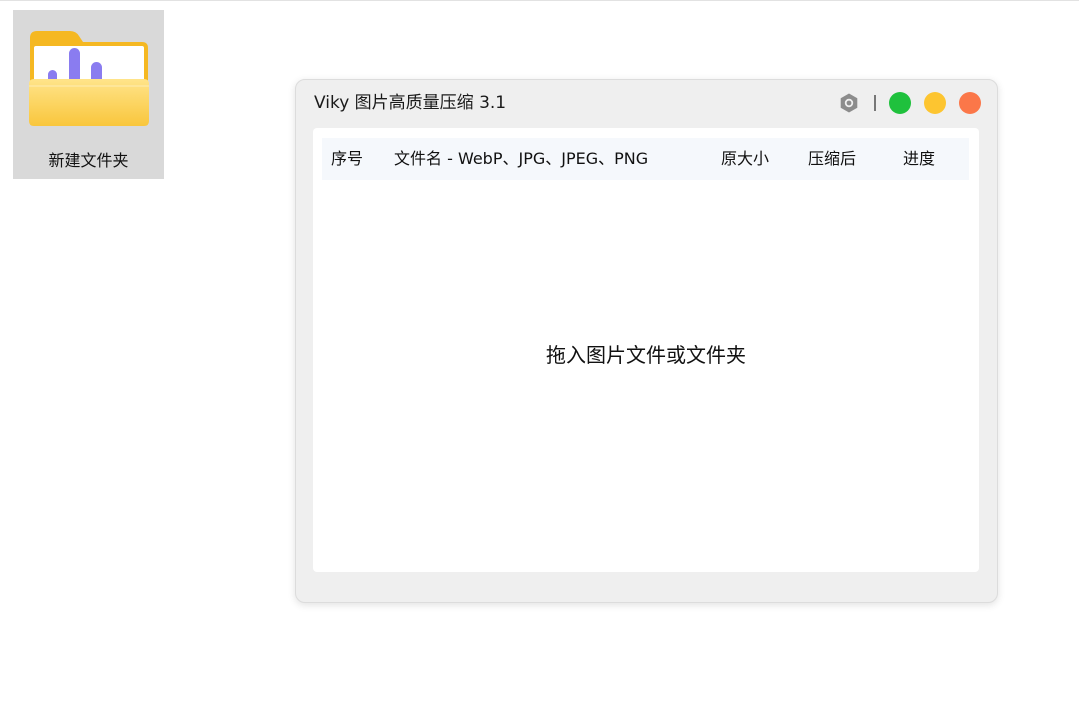 Image resolution: width=1079 pixels, height=721 pixels. I want to click on table-header: 序号 文件名 - WebP、JPG、JPEG、PNG 原大小 压缩后 进度, so click(645, 159).